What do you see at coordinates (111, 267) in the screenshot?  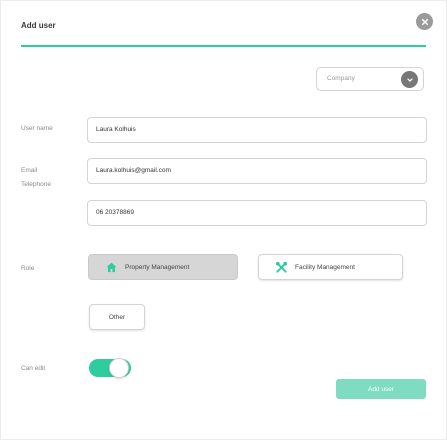 I see `home-icon` at bounding box center [111, 267].